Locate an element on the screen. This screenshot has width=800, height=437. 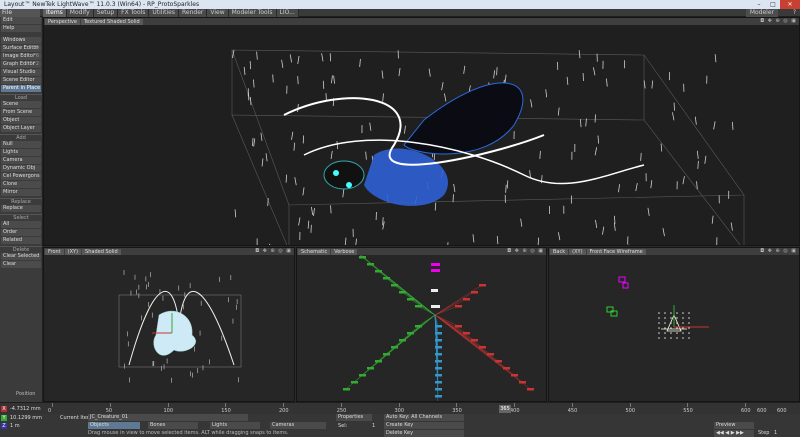
timeline-tick is located at coordinates (572, 405).